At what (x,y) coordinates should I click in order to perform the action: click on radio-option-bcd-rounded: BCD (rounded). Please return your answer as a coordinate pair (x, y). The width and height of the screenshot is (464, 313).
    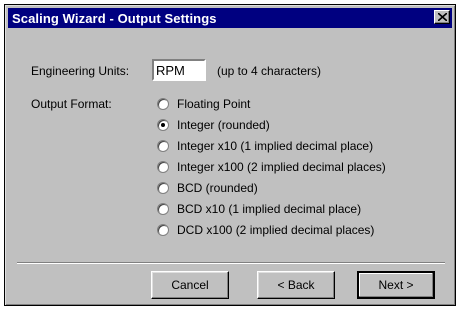
    Looking at the image, I should click on (207, 188).